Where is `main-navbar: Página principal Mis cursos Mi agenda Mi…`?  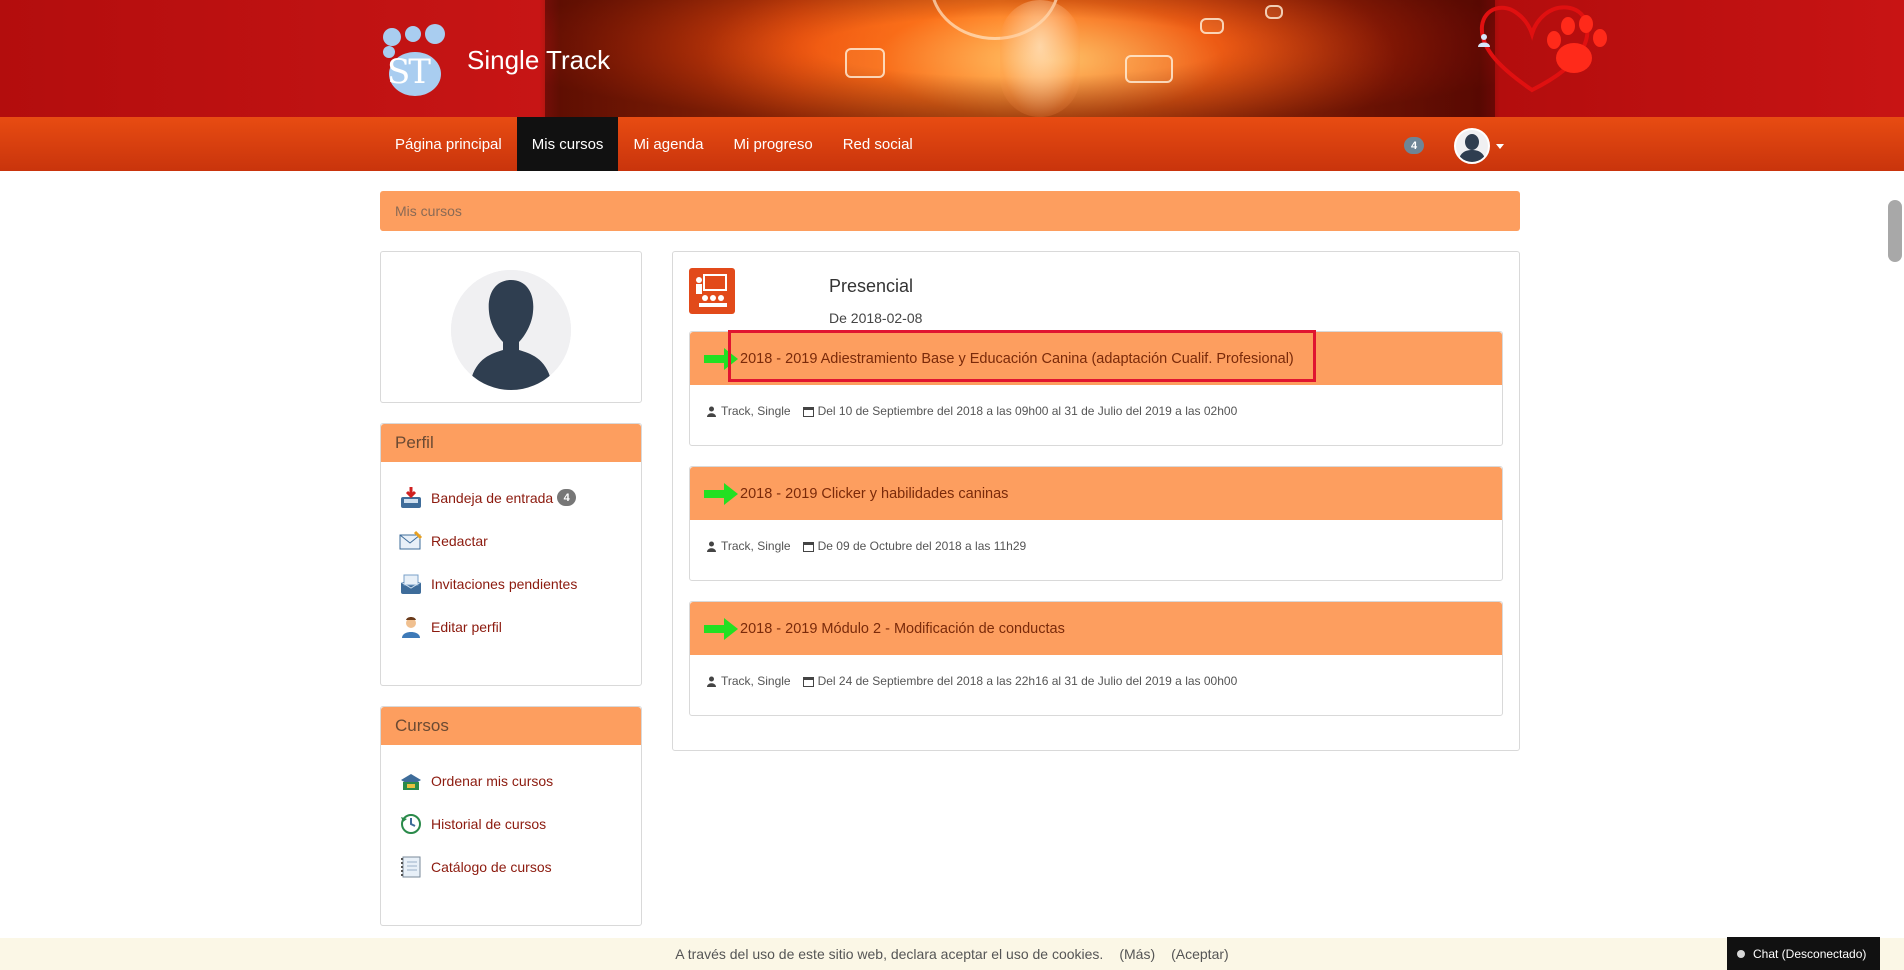 main-navbar: Página principal Mis cursos Mi agenda Mi… is located at coordinates (952, 144).